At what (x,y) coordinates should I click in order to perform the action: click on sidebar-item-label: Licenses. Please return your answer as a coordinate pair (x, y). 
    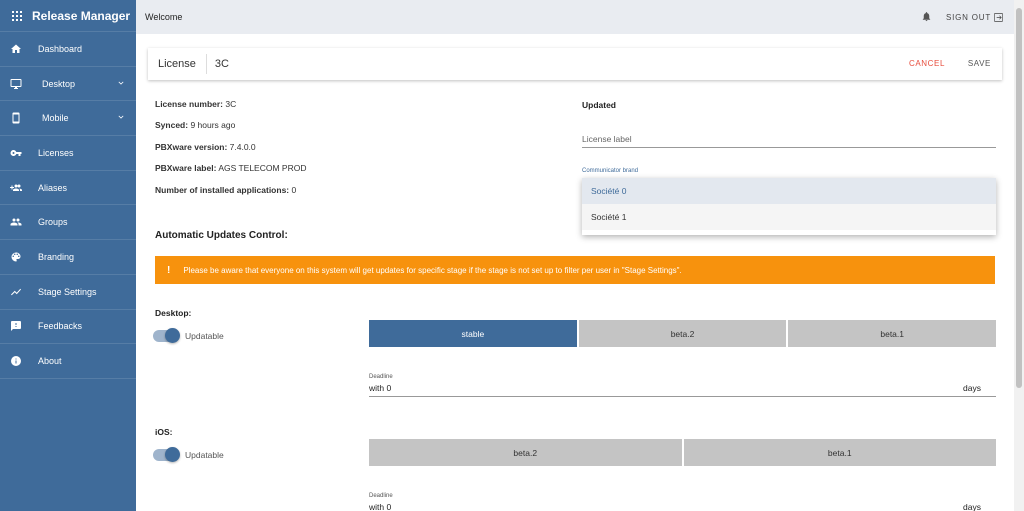
    Looking at the image, I should click on (56, 152).